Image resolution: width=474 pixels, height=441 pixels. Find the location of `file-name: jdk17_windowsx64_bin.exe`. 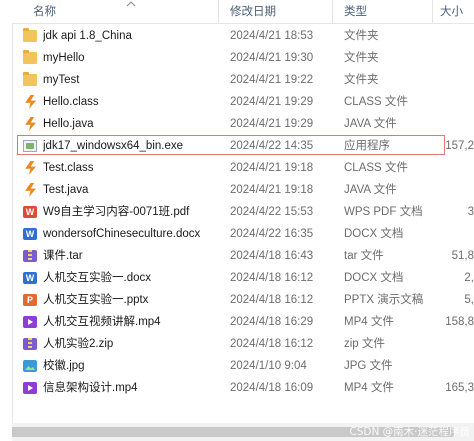

file-name: jdk17_windowsx64_bin.exe is located at coordinates (113, 146).